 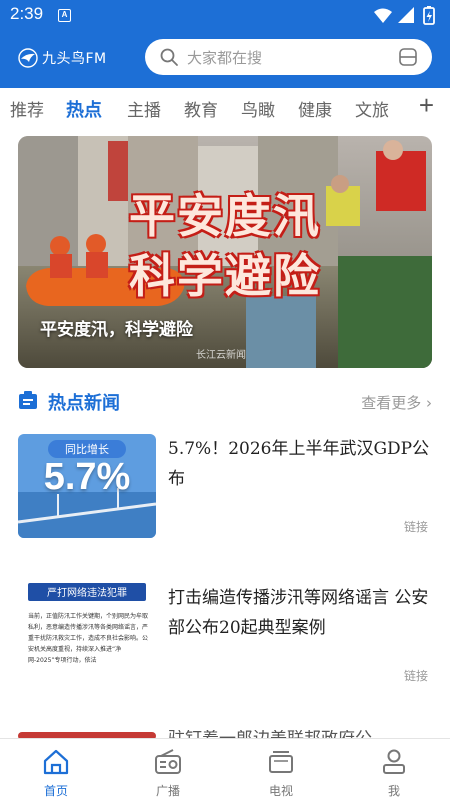 What do you see at coordinates (84, 109) in the screenshot?
I see `tab-hot: 热点` at bounding box center [84, 109].